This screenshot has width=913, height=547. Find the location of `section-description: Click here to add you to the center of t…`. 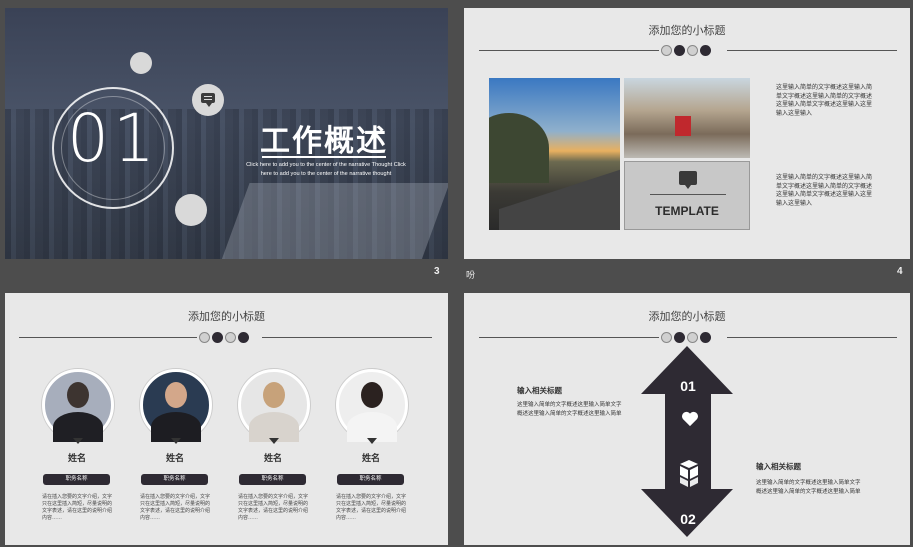

section-description: Click here to add you to the center of t… is located at coordinates (326, 169).